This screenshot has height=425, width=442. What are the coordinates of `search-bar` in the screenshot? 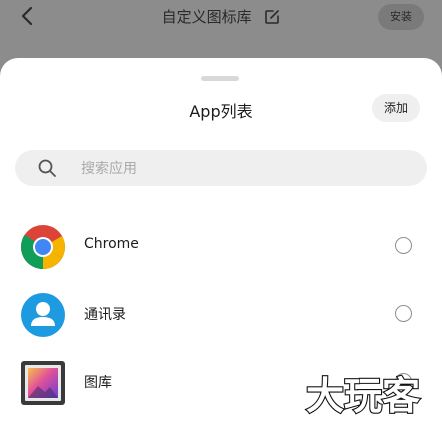 It's located at (221, 169).